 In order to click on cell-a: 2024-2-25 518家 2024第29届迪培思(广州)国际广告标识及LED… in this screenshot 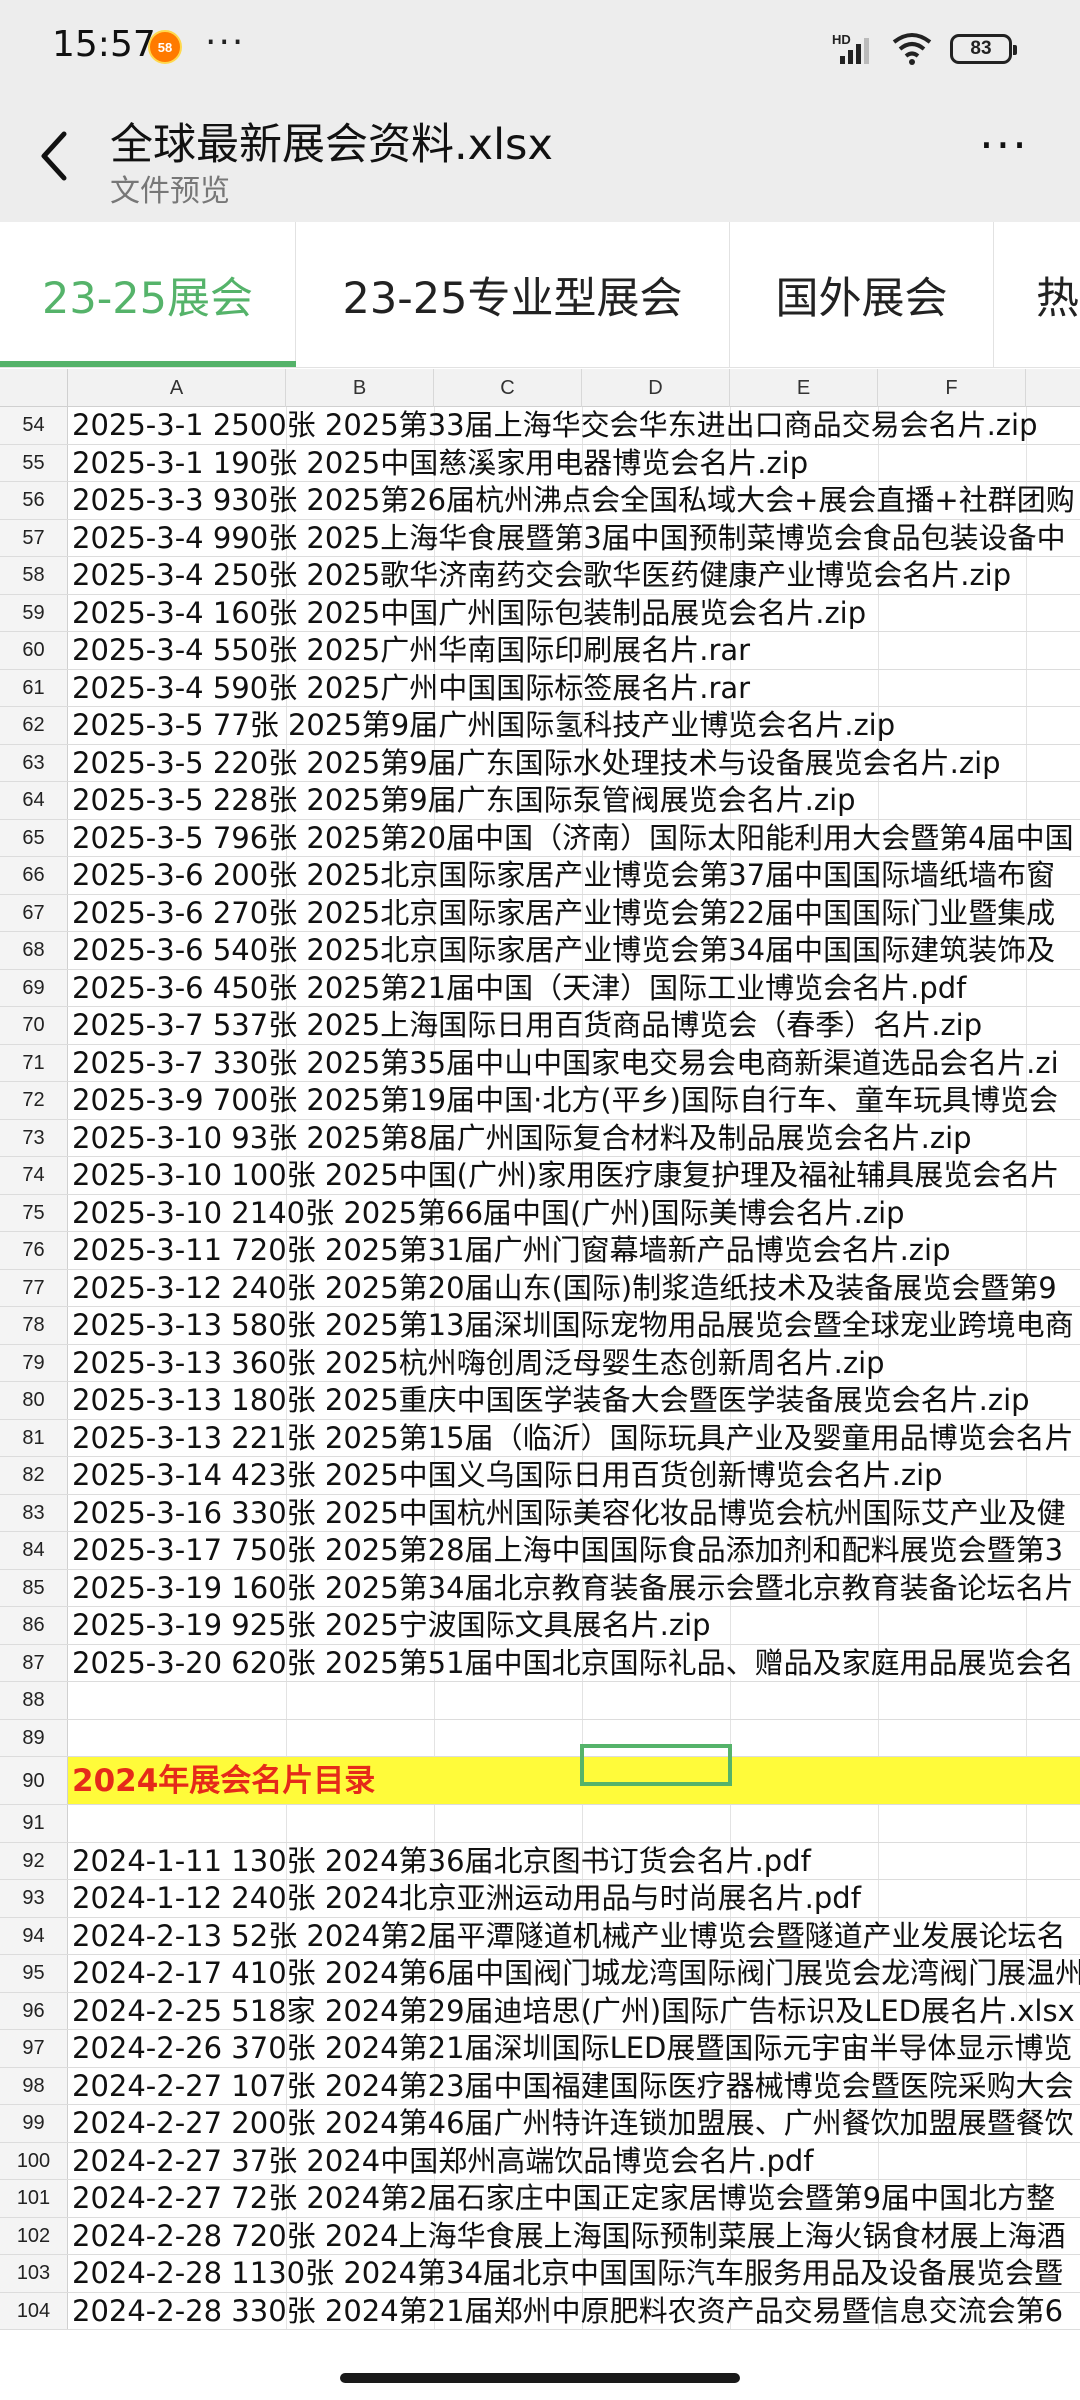, I will do `click(573, 2011)`.